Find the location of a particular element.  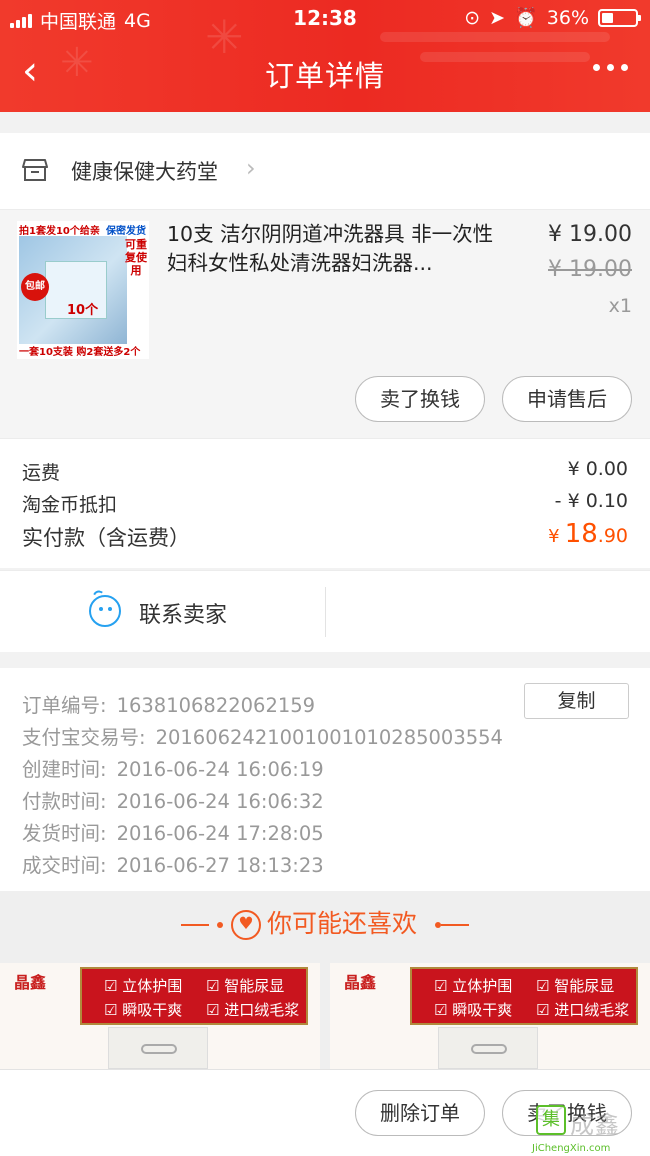

divider is located at coordinates (325, 612).